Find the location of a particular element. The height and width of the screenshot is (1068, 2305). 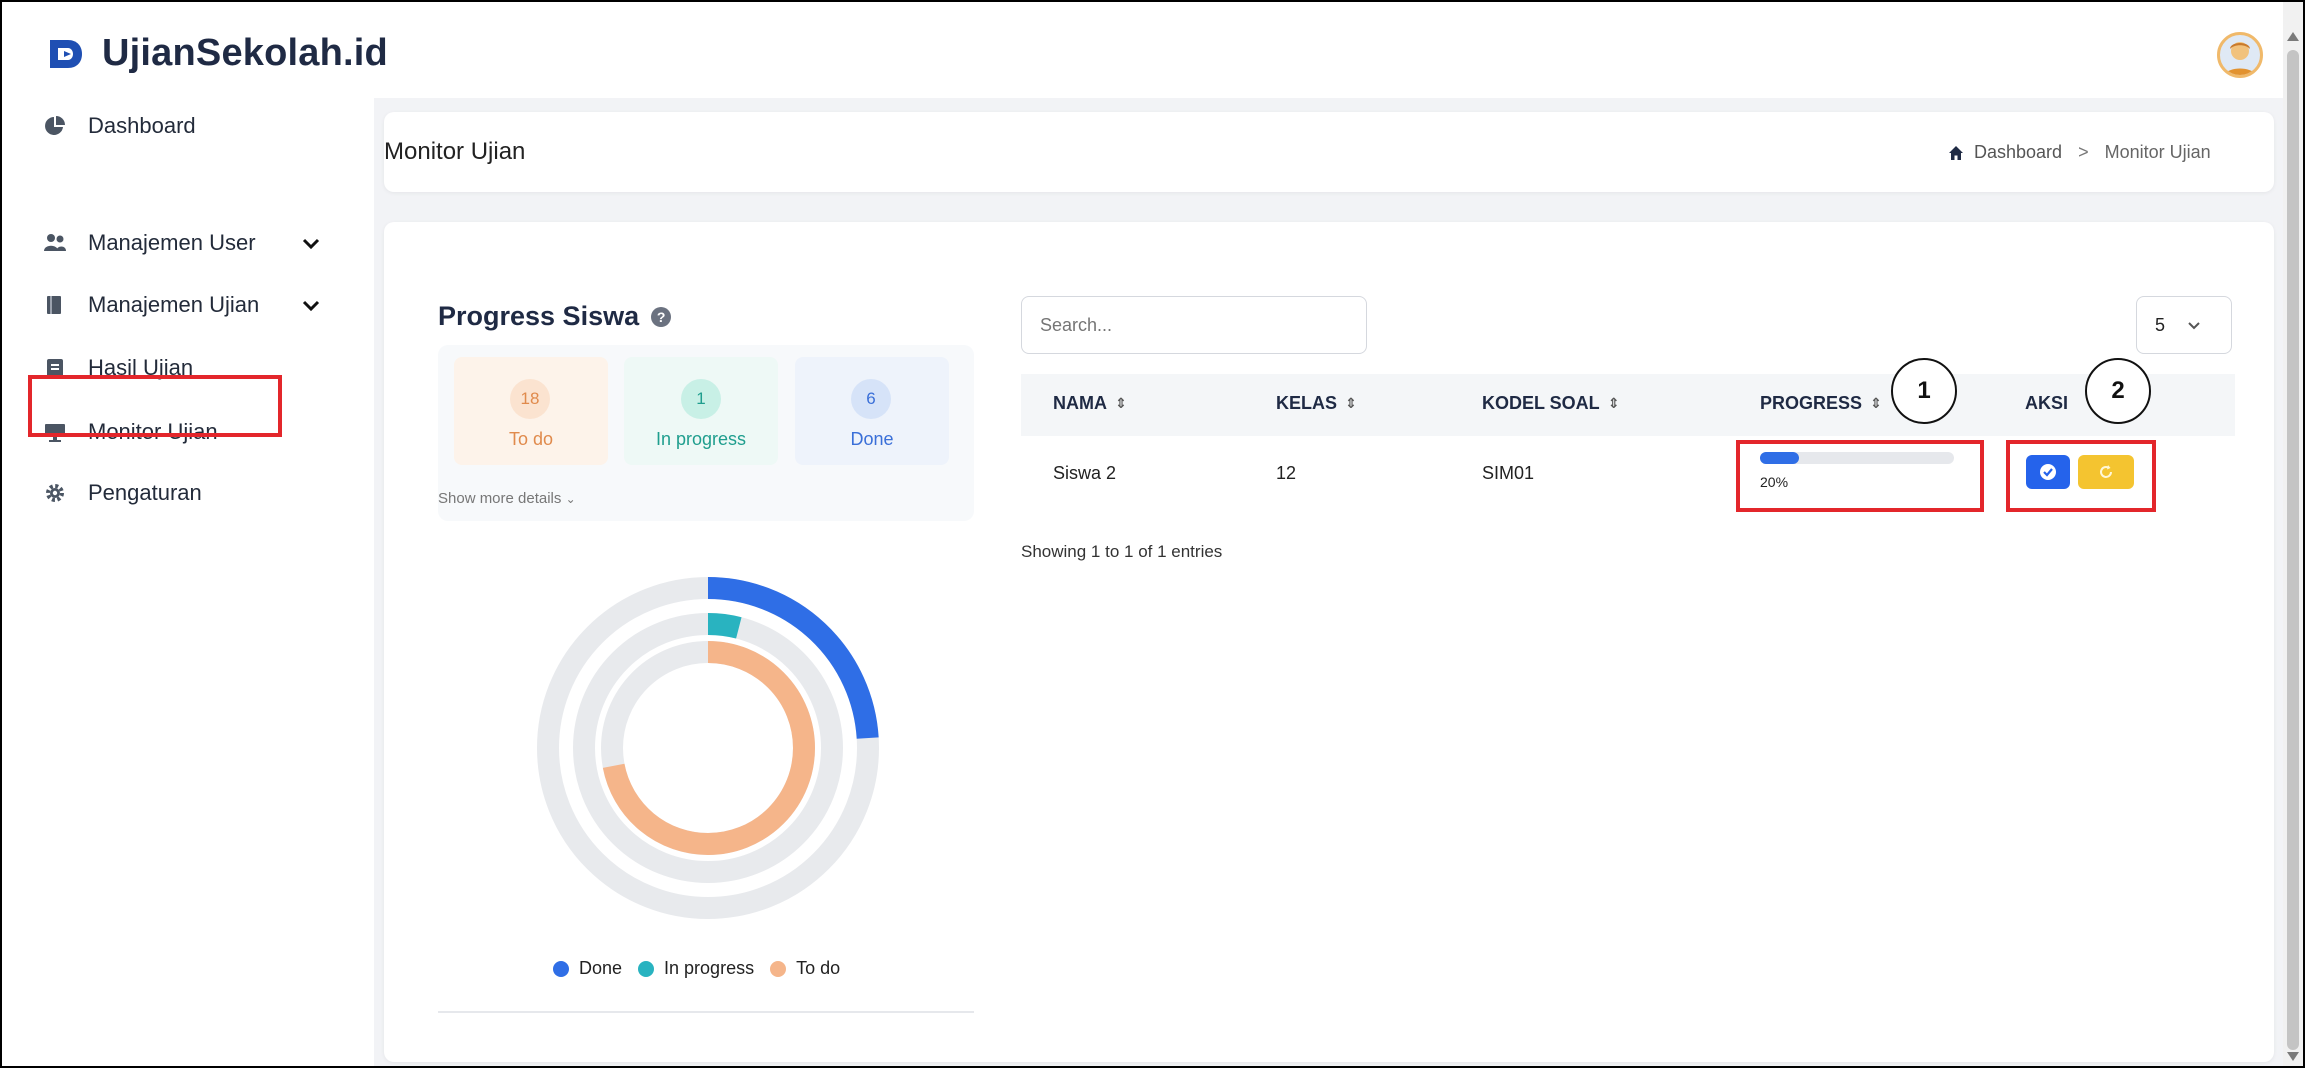

progress-siswa-title: Progress Siswa ? is located at coordinates (555, 316).